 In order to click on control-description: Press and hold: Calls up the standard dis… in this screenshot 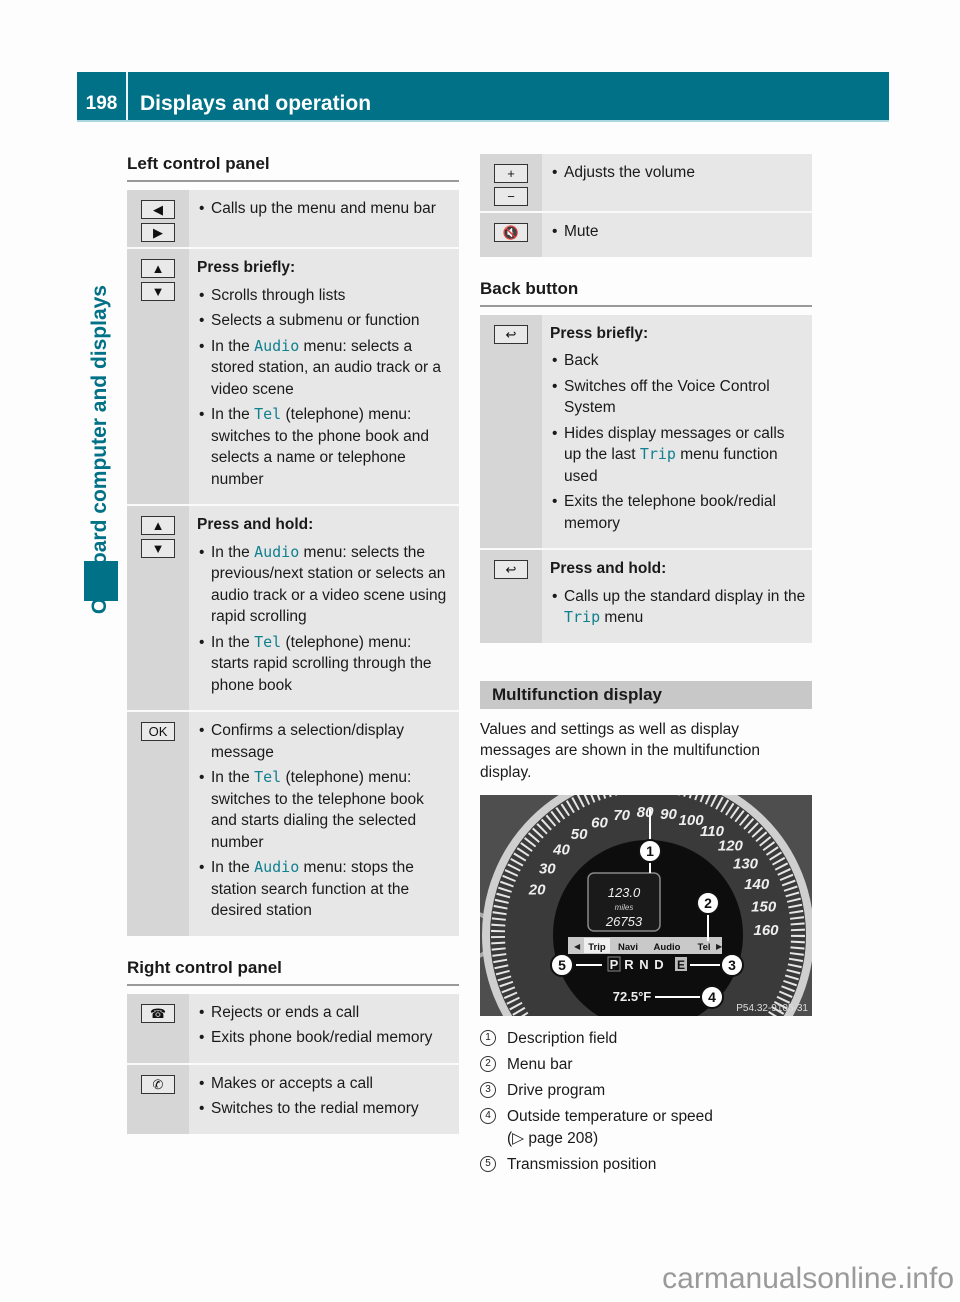, I will do `click(677, 595)`.